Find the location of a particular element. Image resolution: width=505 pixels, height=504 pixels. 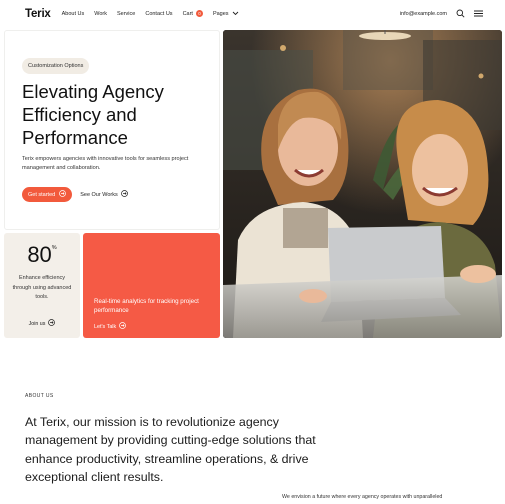

chevron-down-icon is located at coordinates (235, 13).